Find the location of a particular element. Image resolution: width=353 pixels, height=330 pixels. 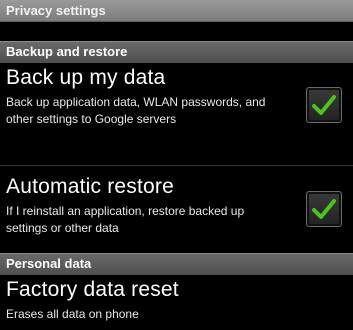

title-bar: Privacy settings is located at coordinates (176, 11).